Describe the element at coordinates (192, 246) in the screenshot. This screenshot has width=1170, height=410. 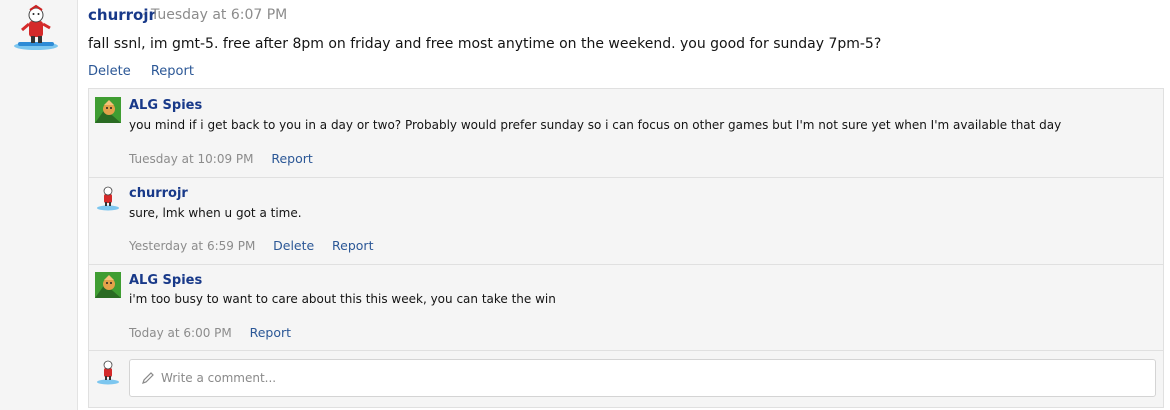
I see `comment-time: Yesterday at 6:59 PM` at that location.